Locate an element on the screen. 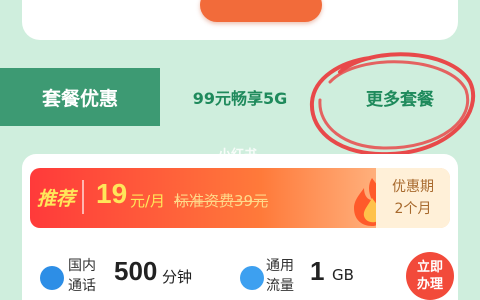 The image size is (480, 300). plan-price: 19 is located at coordinates (112, 193).